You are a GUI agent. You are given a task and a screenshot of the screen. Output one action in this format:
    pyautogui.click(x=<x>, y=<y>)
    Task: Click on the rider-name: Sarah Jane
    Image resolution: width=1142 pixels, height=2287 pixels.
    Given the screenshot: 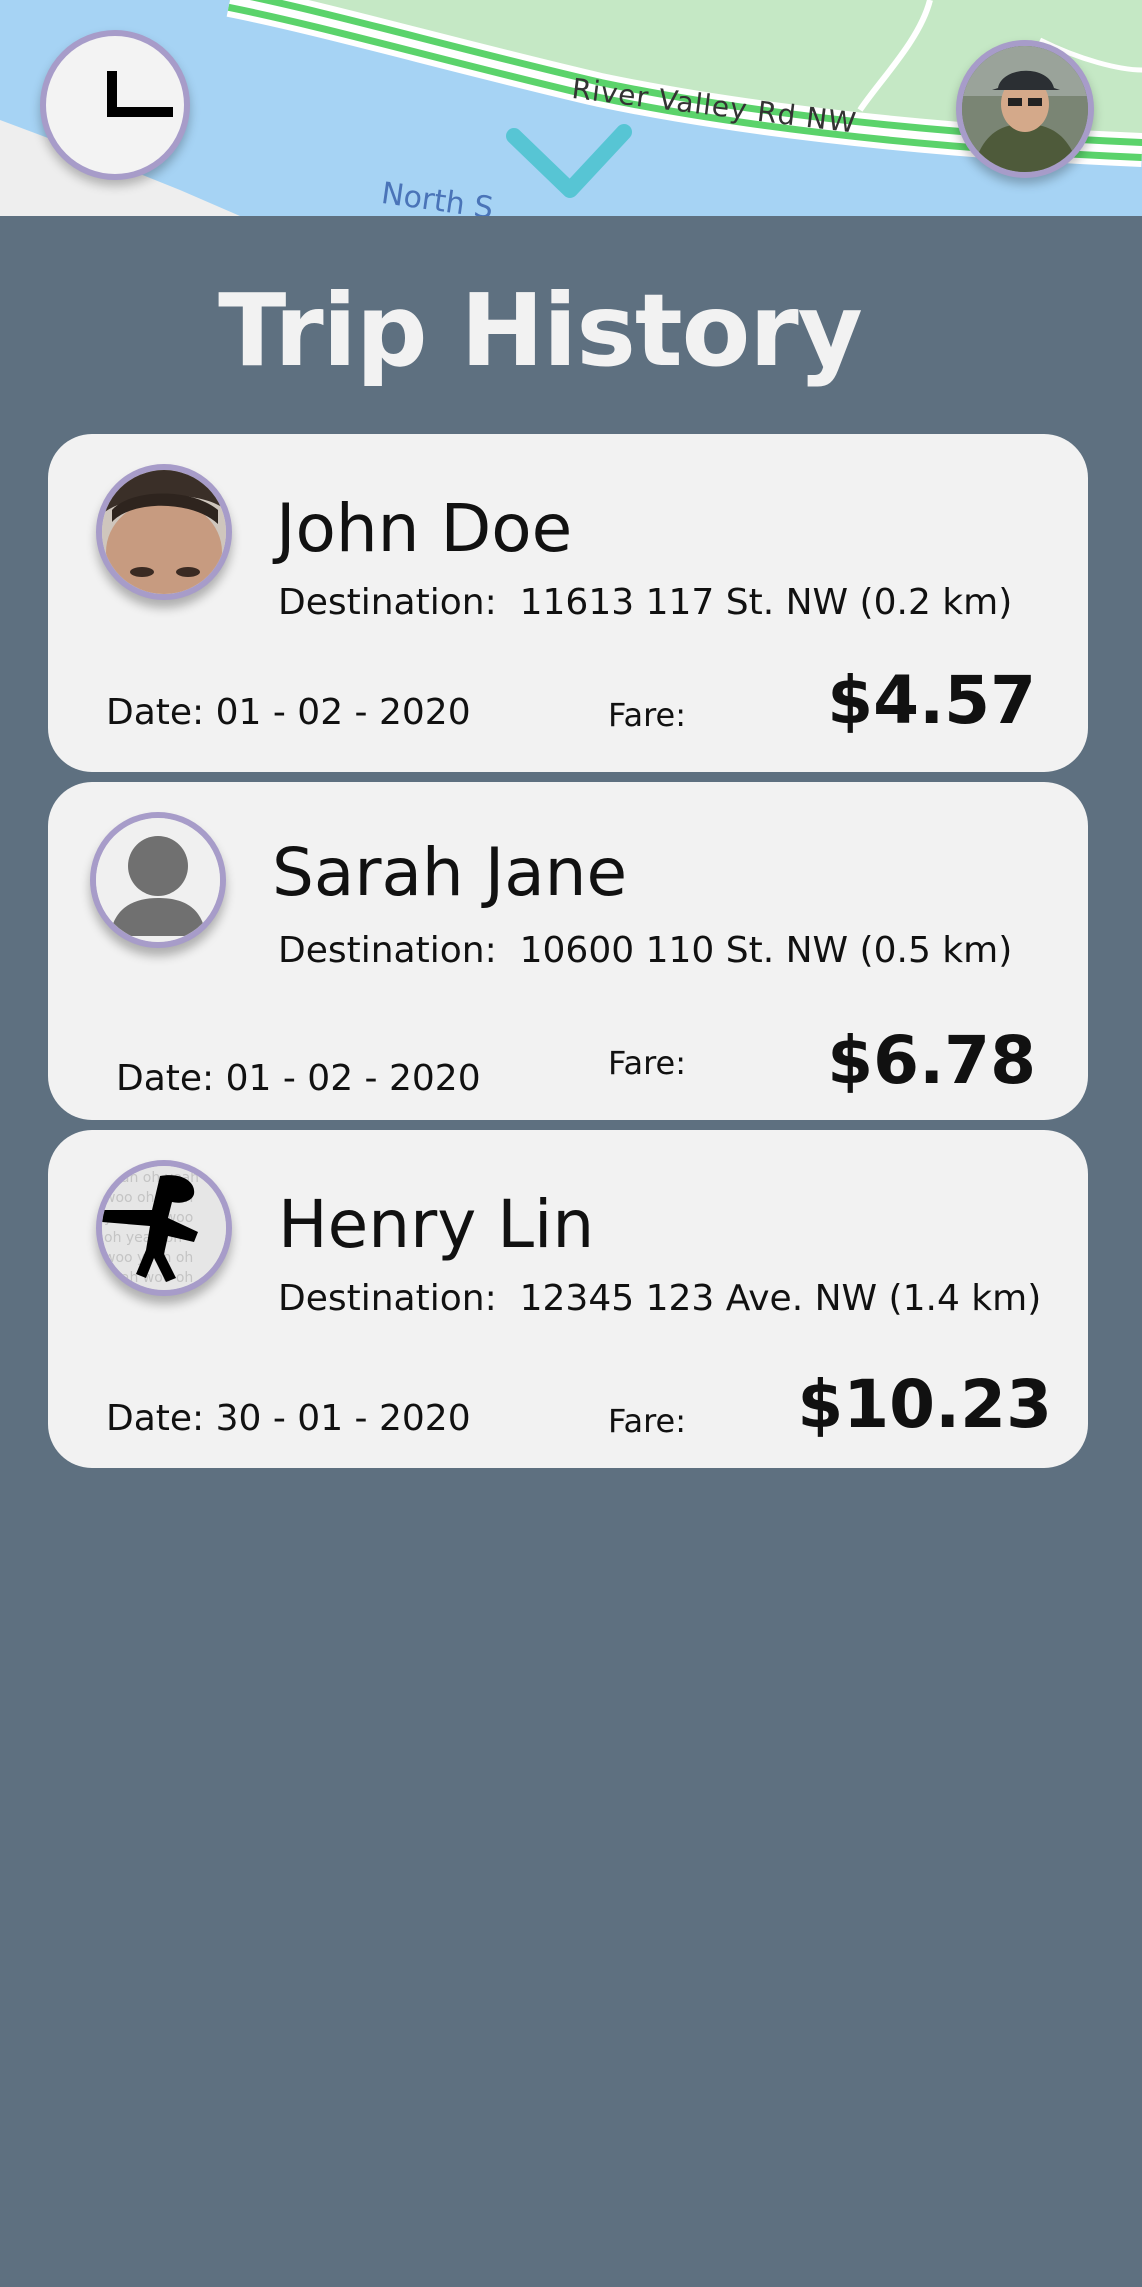 What is the action you would take?
    pyautogui.click(x=450, y=872)
    